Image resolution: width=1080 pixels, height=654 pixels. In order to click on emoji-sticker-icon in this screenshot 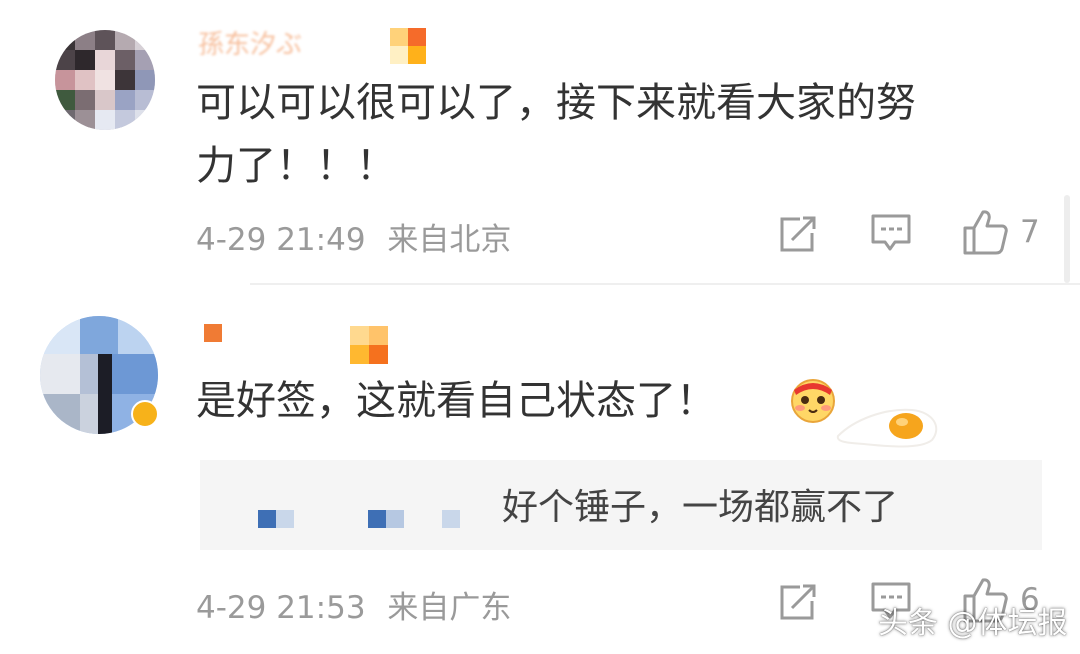, I will do `click(813, 399)`.